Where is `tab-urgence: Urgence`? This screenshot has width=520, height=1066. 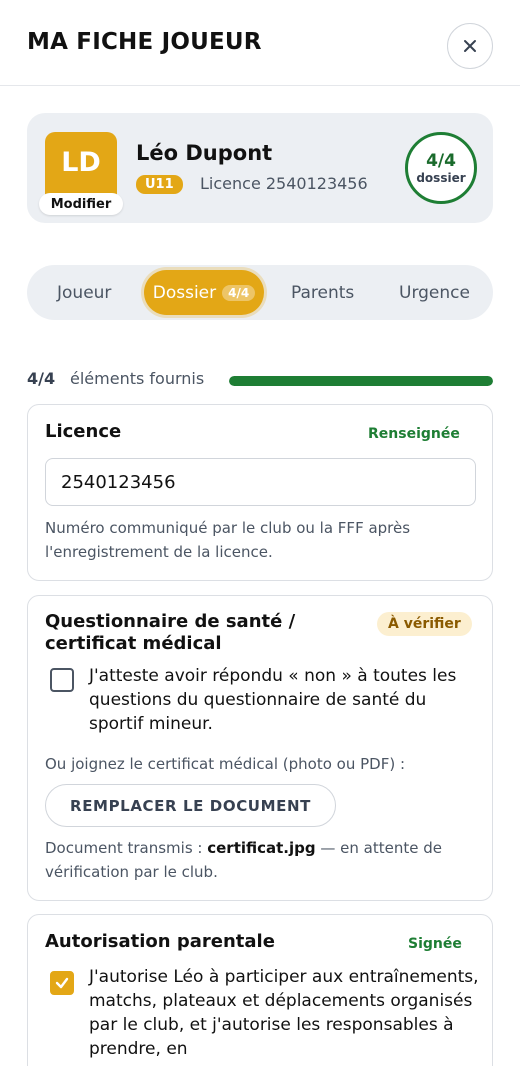 tab-urgence: Urgence is located at coordinates (434, 292).